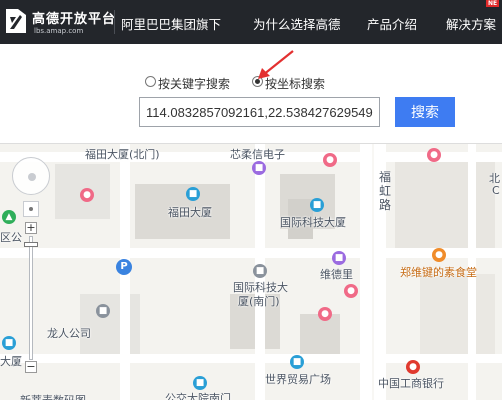 Image resolution: width=502 pixels, height=400 pixels. I want to click on poi-shopping-icon: ●, so click(87, 195).